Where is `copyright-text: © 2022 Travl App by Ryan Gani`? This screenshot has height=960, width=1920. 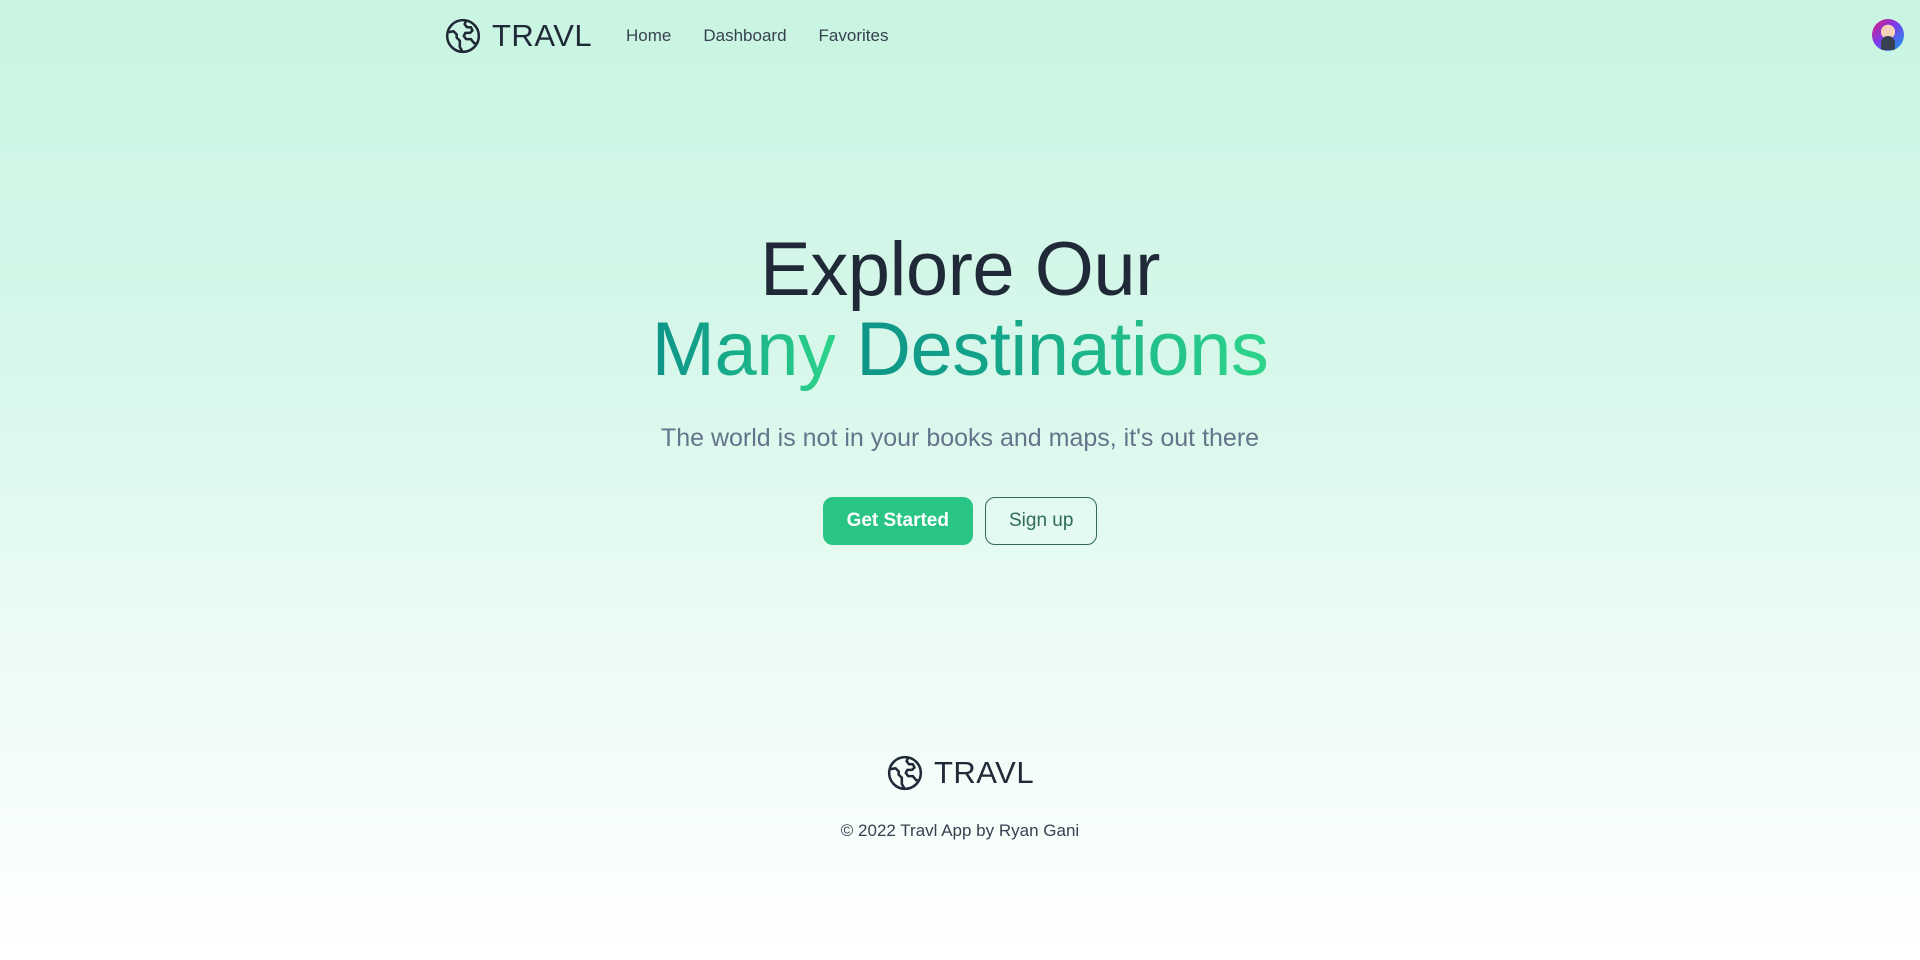
copyright-text: © 2022 Travl App by Ryan Gani is located at coordinates (960, 830).